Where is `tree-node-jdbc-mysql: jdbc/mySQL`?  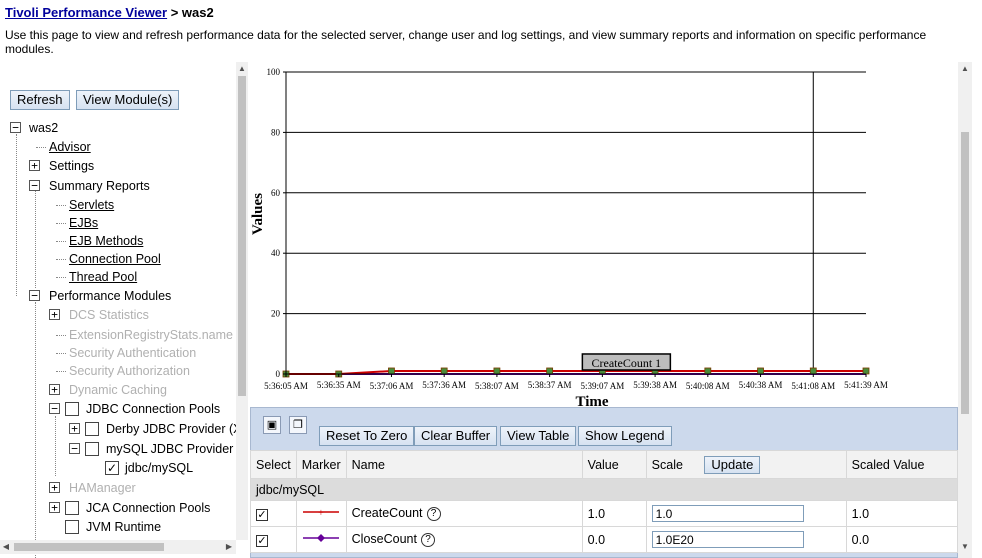 tree-node-jdbc-mysql: jdbc/mySQL is located at coordinates (159, 468).